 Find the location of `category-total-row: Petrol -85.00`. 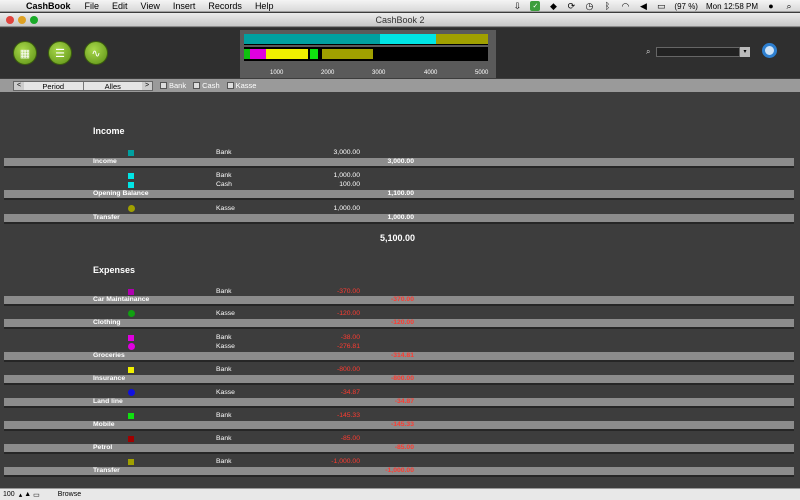

category-total-row: Petrol -85.00 is located at coordinates (399, 448).